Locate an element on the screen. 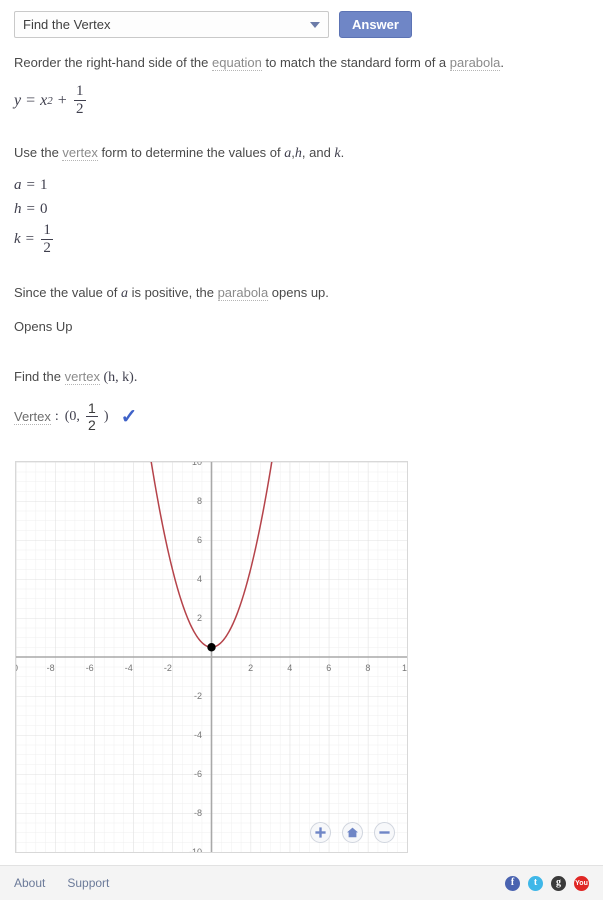 The width and height of the screenshot is (603, 900). ahk-values: a = 1 h = 0 k = 1 2 is located at coordinates (301, 216).